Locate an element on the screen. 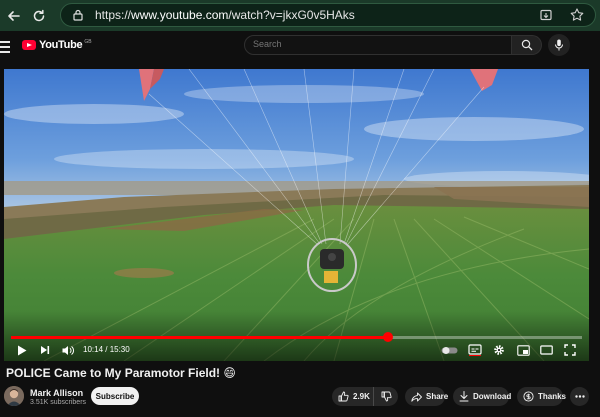 This screenshot has width=600, height=417. share-button: Share is located at coordinates (427, 396).